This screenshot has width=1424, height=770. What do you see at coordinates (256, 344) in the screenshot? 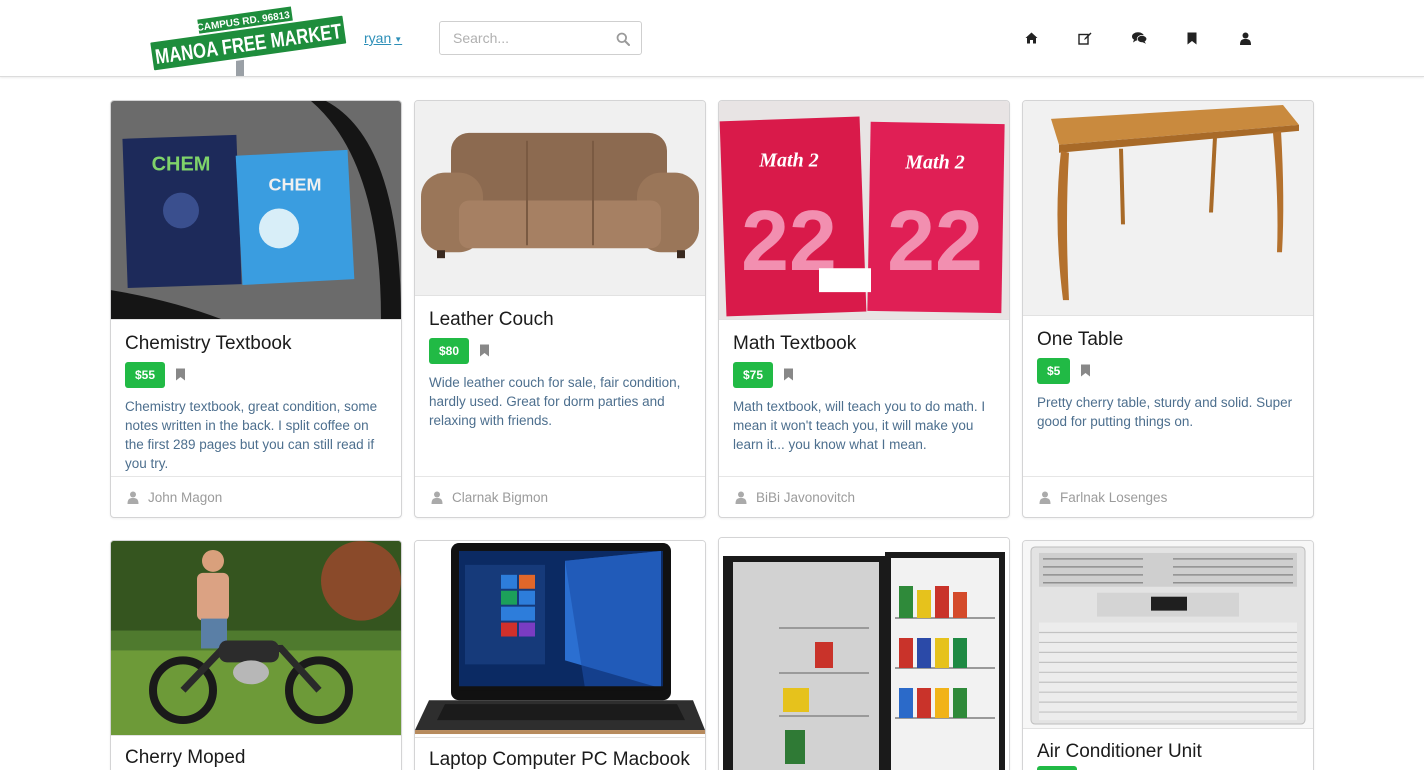
I see `listing-title: Chemistry Textbook` at bounding box center [256, 344].